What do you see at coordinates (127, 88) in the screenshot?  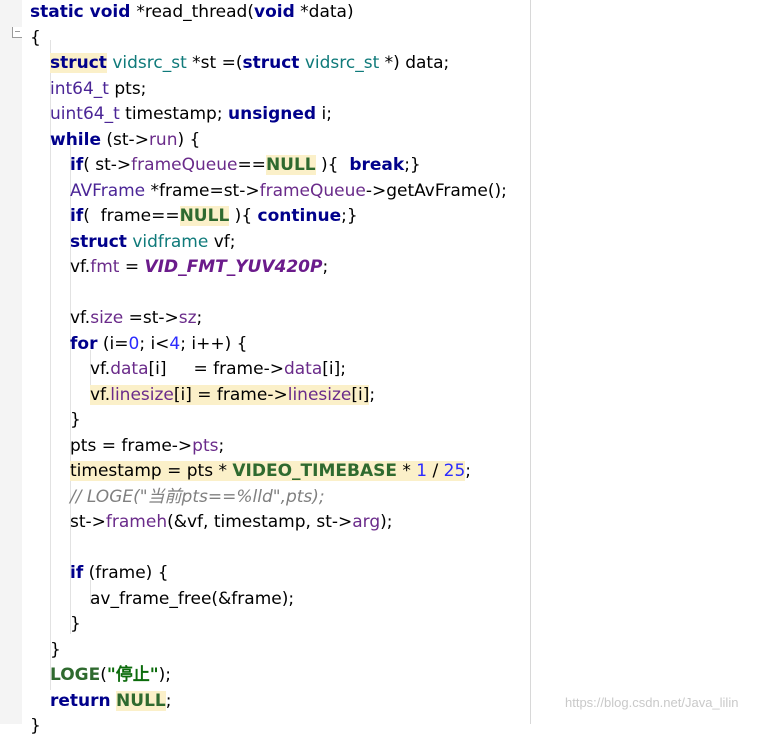 I see `code-token: pts;` at bounding box center [127, 88].